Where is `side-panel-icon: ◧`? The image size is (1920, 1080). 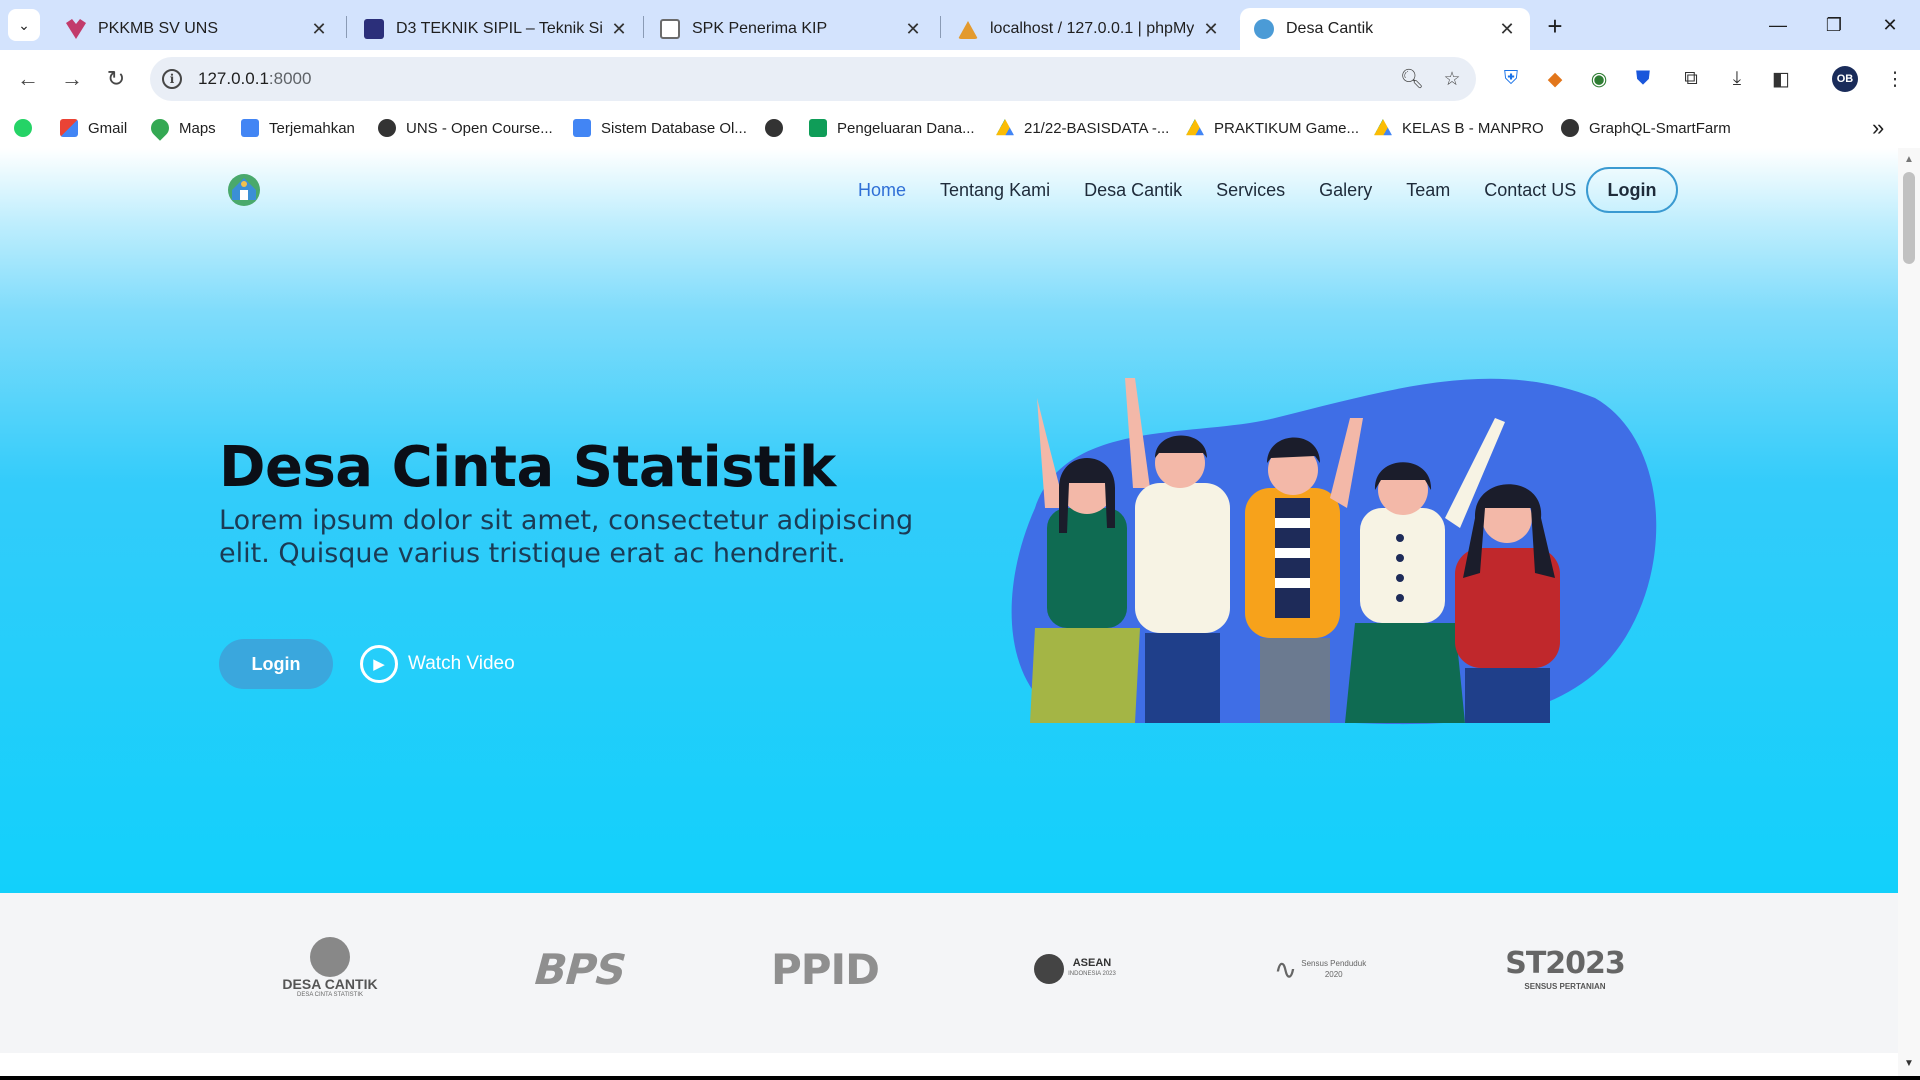
side-panel-icon: ◧ is located at coordinates (1781, 79).